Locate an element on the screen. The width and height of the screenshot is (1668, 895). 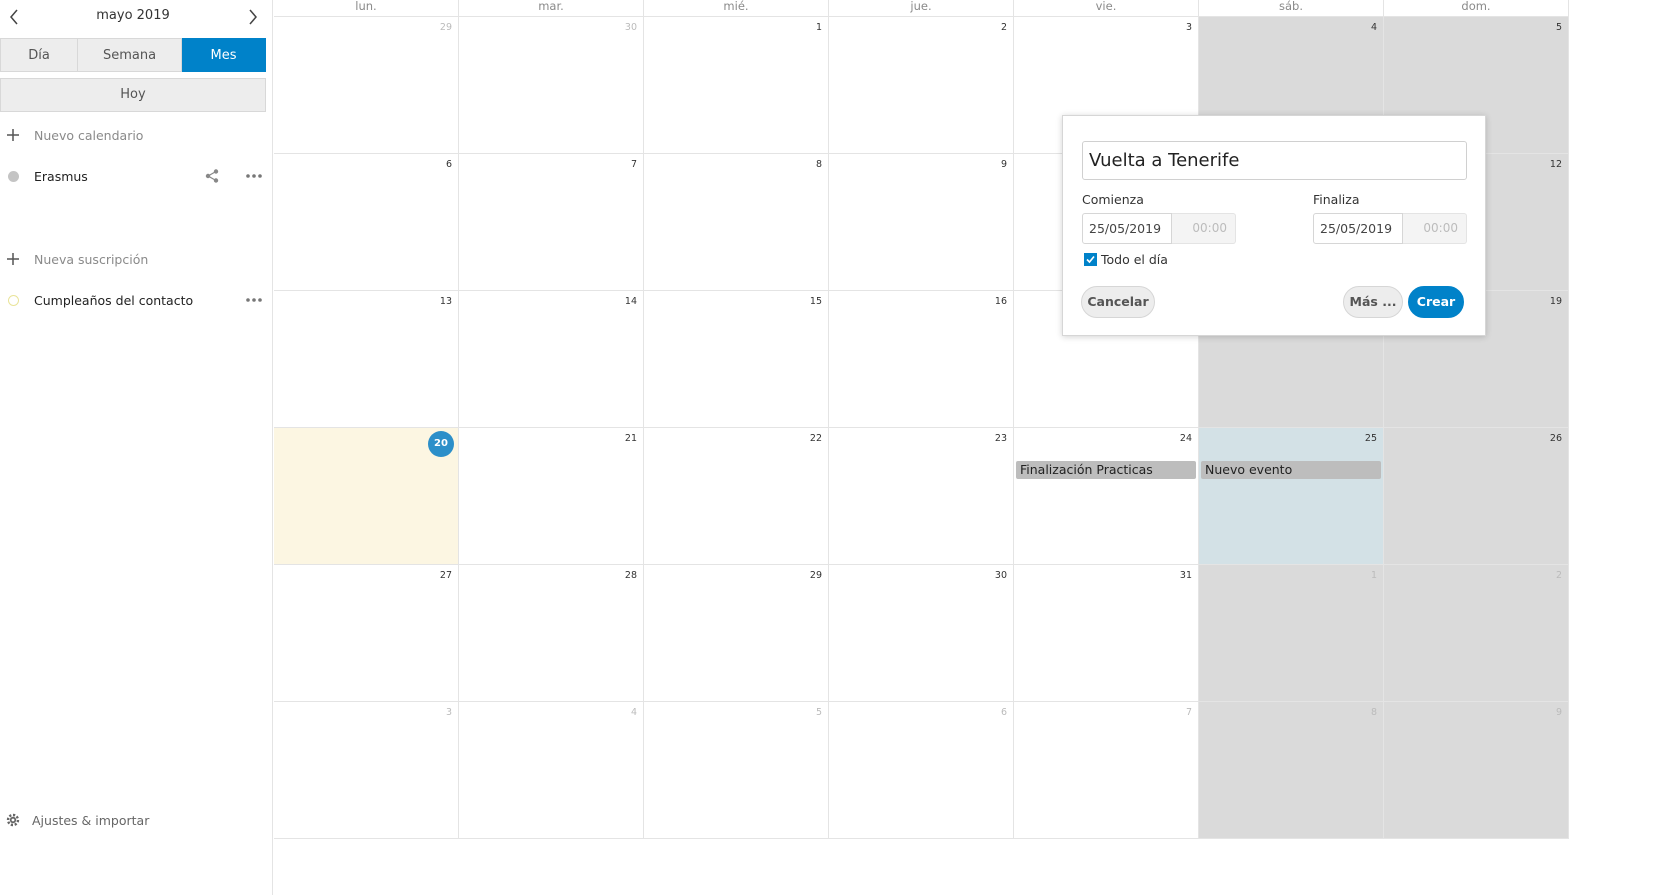
day-number: 21 is located at coordinates (631, 438).